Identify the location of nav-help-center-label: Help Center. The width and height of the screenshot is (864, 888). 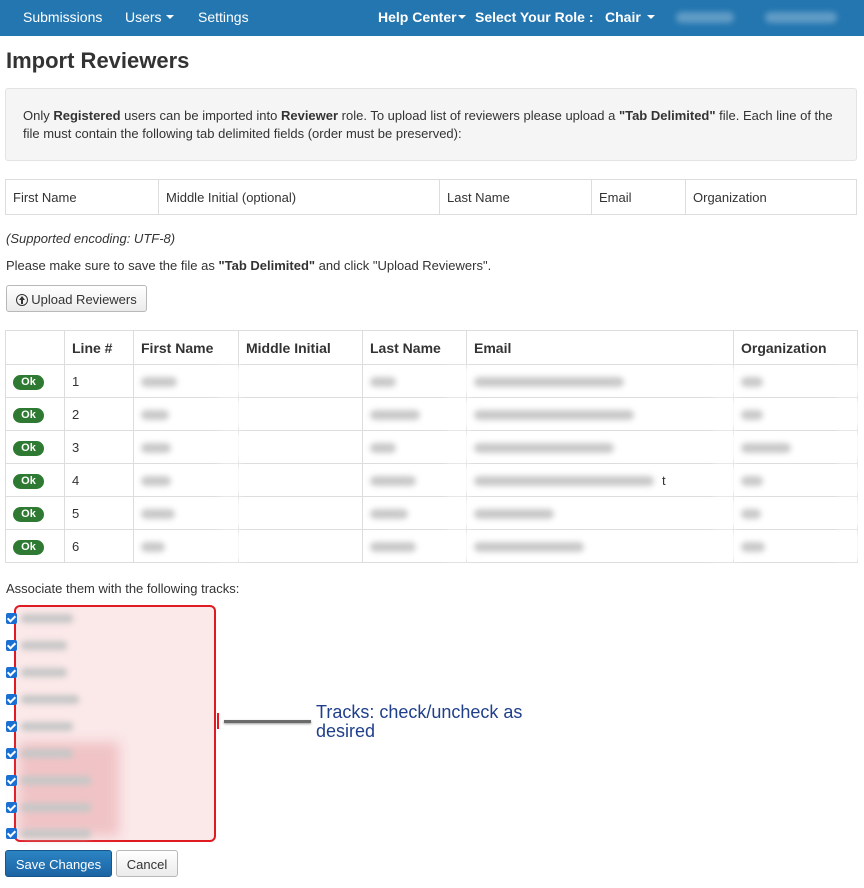
(417, 17).